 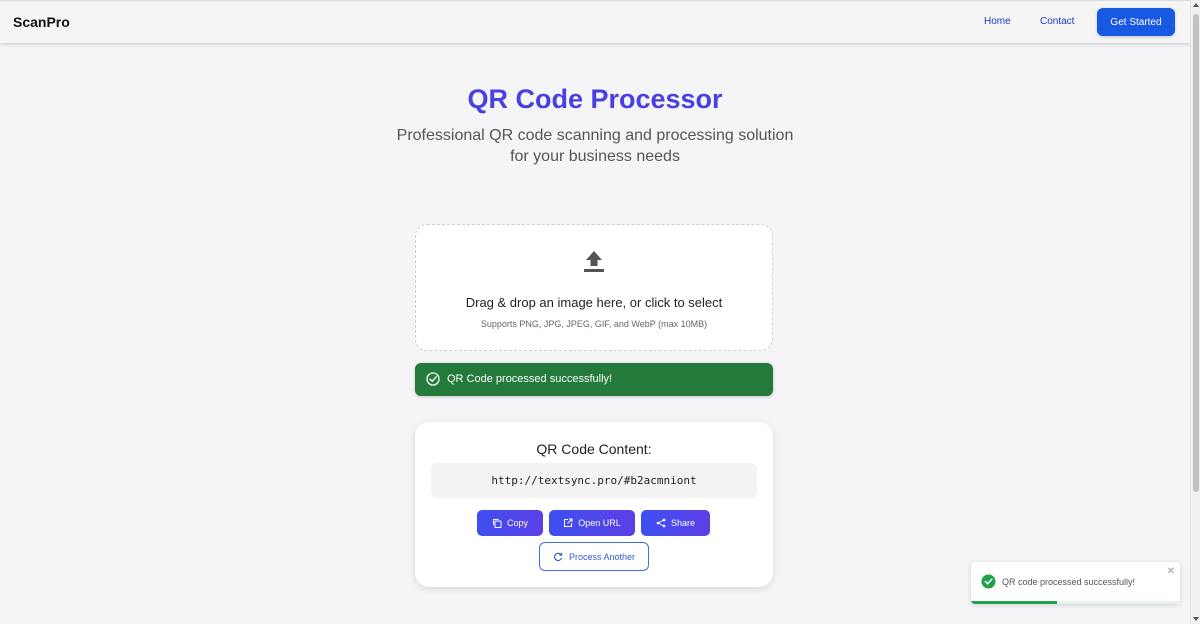 I want to click on refresh-icon, so click(x=558, y=556).